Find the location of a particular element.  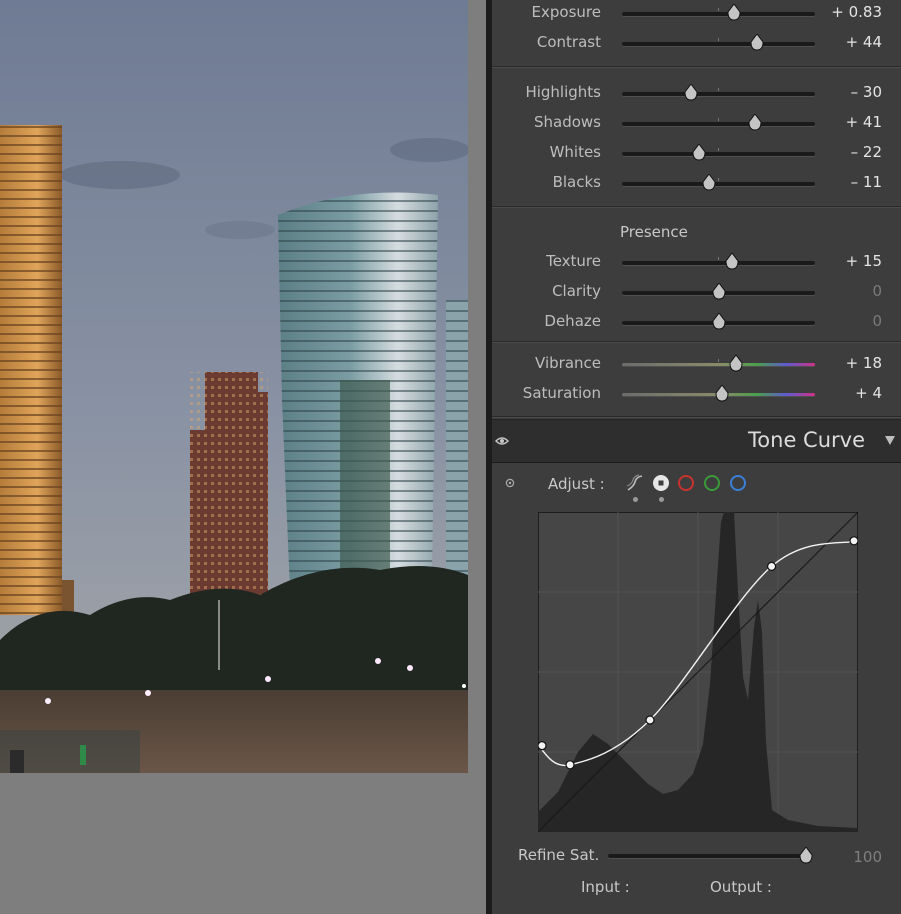

slider-row-blacks: Blacks – 11 is located at coordinates (696, 184).